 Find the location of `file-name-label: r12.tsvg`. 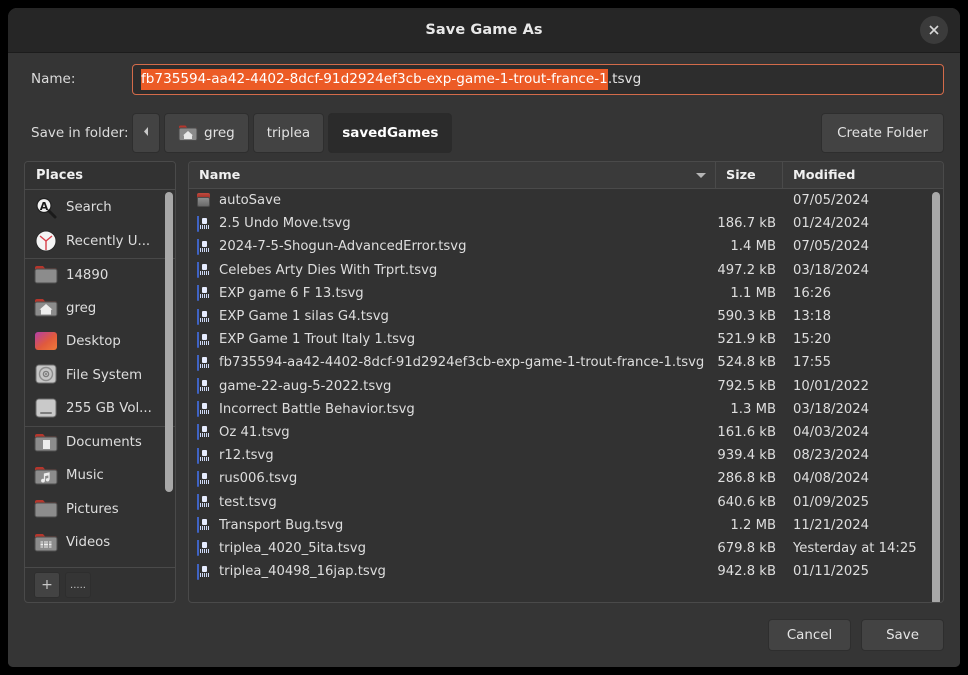

file-name-label: r12.tsvg is located at coordinates (246, 456).